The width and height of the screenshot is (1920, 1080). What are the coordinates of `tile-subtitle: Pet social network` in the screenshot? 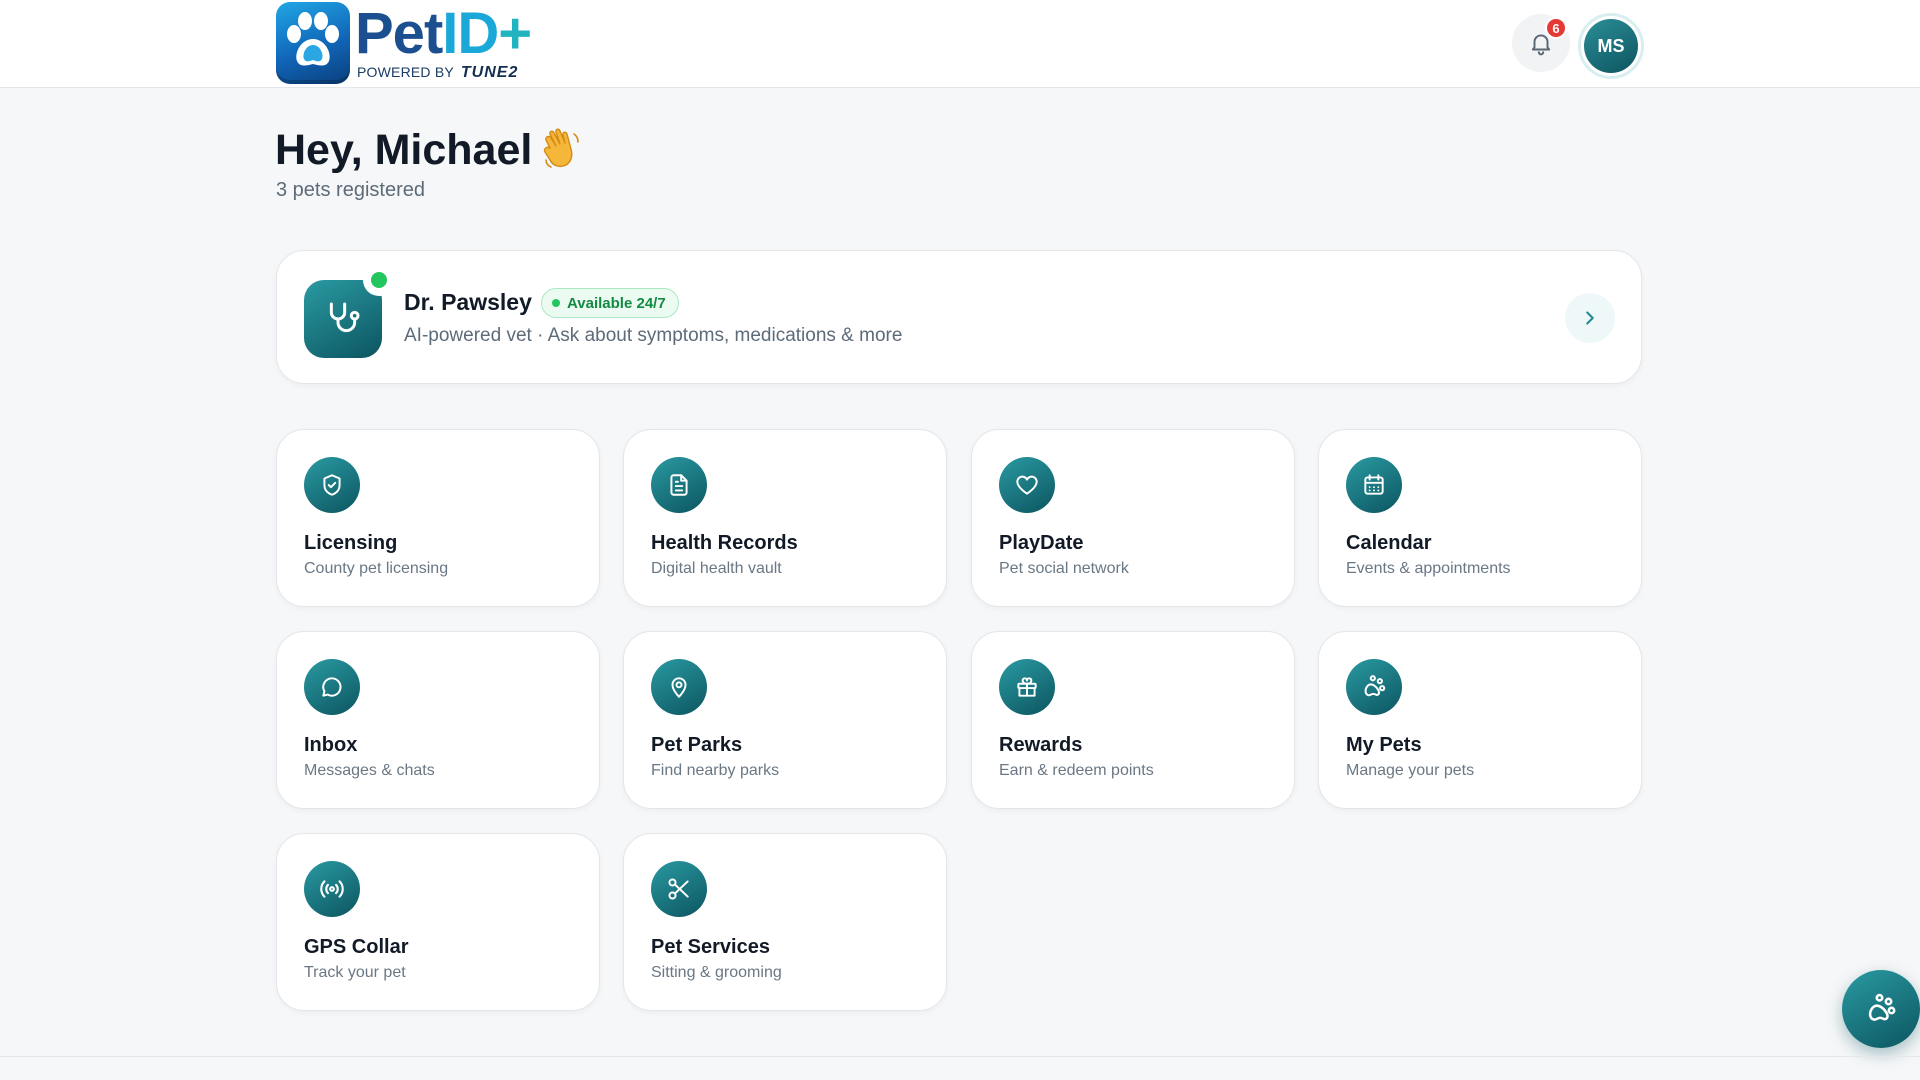 It's located at (1064, 568).